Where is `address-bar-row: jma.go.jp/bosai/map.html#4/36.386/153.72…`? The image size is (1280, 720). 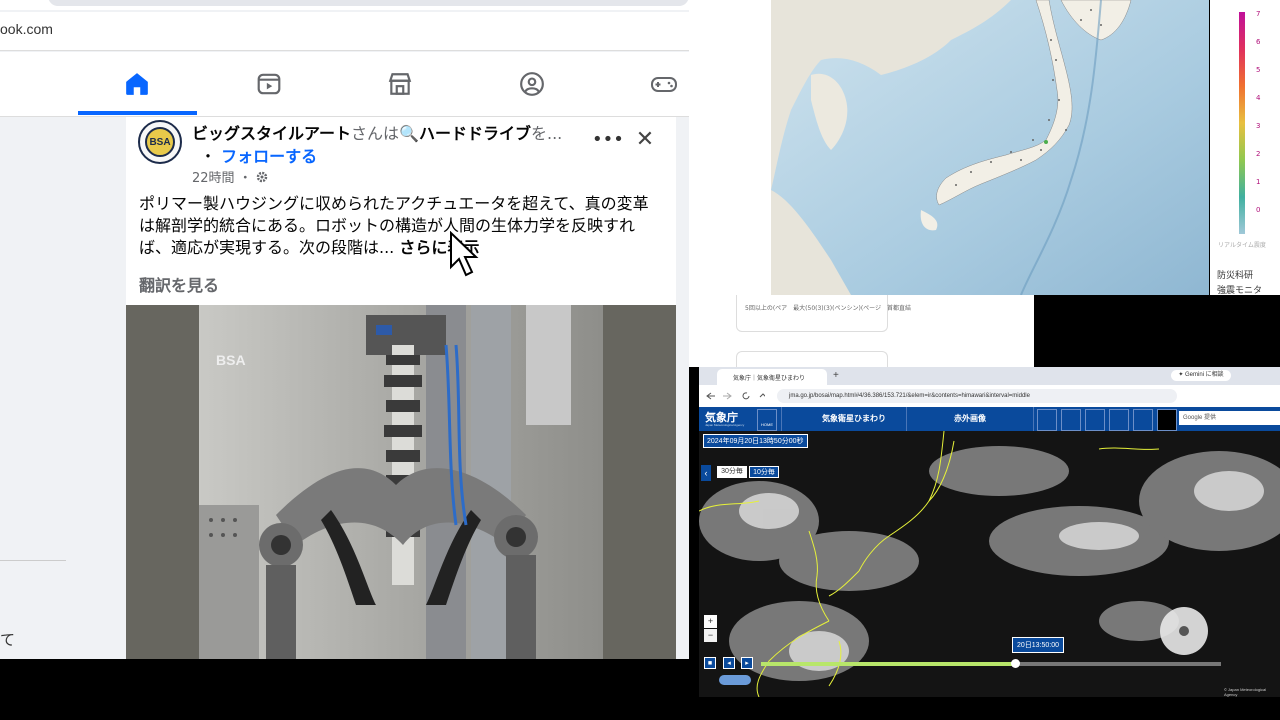
address-bar-row: jma.go.jp/bosai/map.html#4/36.386/153.72… is located at coordinates (989, 396).